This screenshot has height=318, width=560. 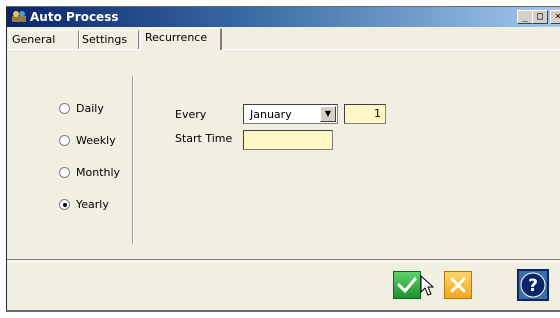 I want to click on close-icon: ×, so click(x=557, y=16).